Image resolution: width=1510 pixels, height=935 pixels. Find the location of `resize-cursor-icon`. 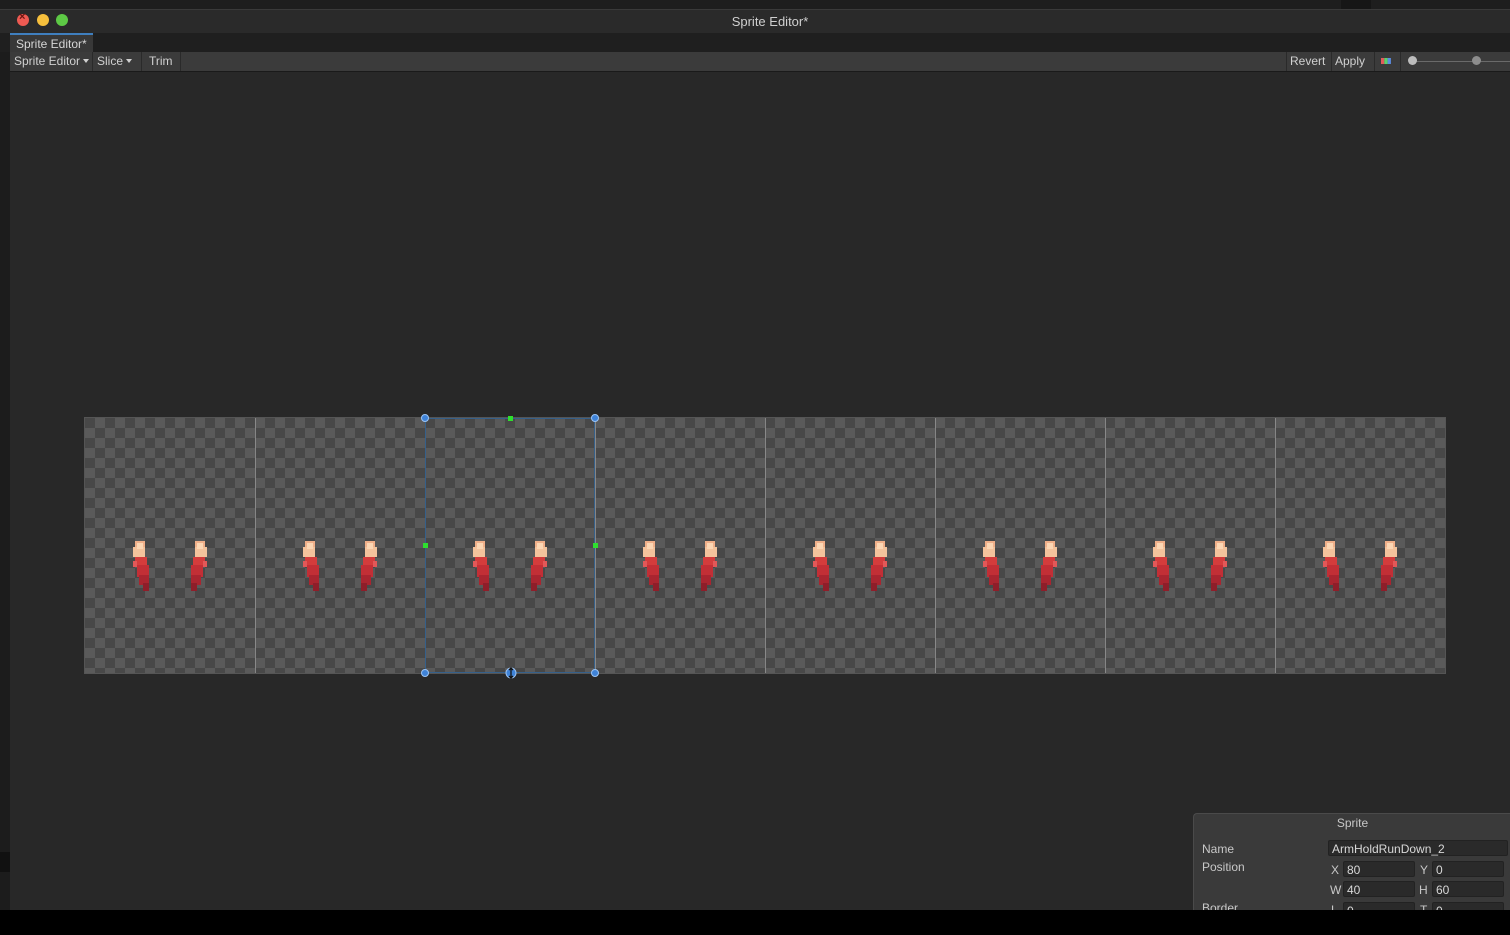

resize-cursor-icon is located at coordinates (511, 673).